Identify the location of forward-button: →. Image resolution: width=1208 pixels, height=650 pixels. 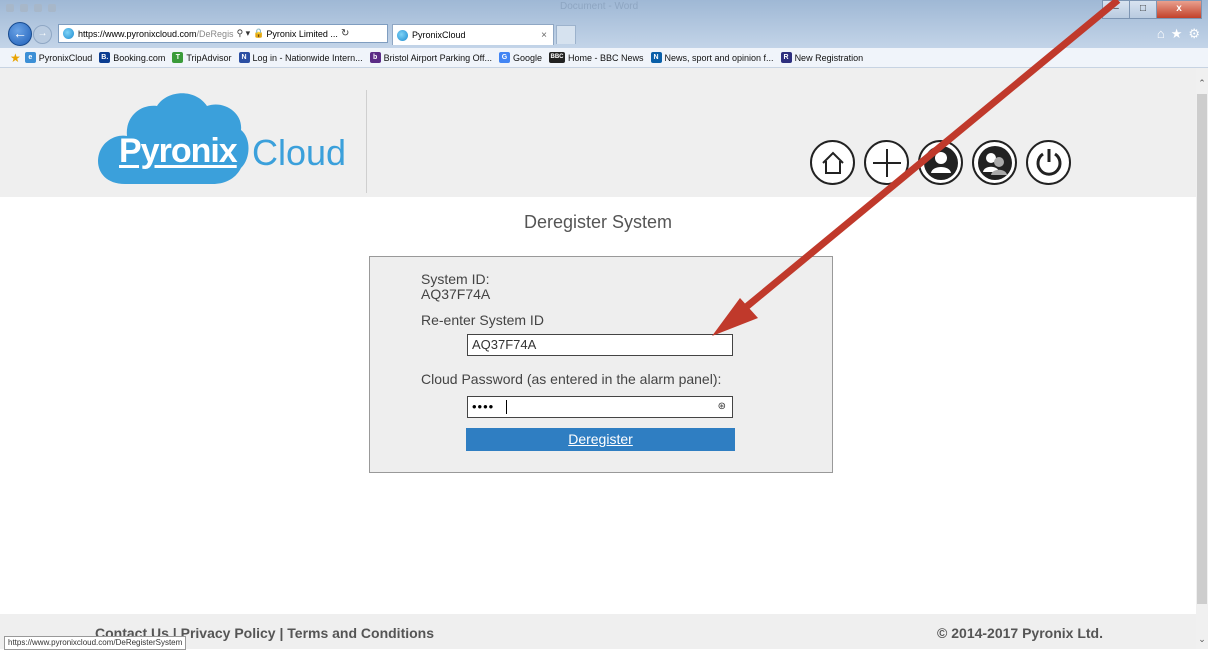
(42, 34).